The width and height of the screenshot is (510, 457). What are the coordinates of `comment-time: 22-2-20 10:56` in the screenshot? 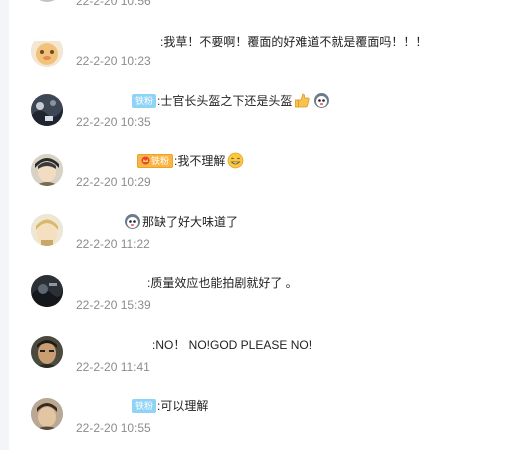 It's located at (113, 4).